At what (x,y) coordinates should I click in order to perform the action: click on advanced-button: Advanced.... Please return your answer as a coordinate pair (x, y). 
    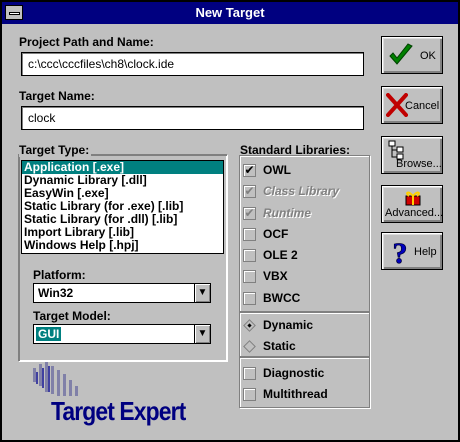
    Looking at the image, I should click on (412, 204).